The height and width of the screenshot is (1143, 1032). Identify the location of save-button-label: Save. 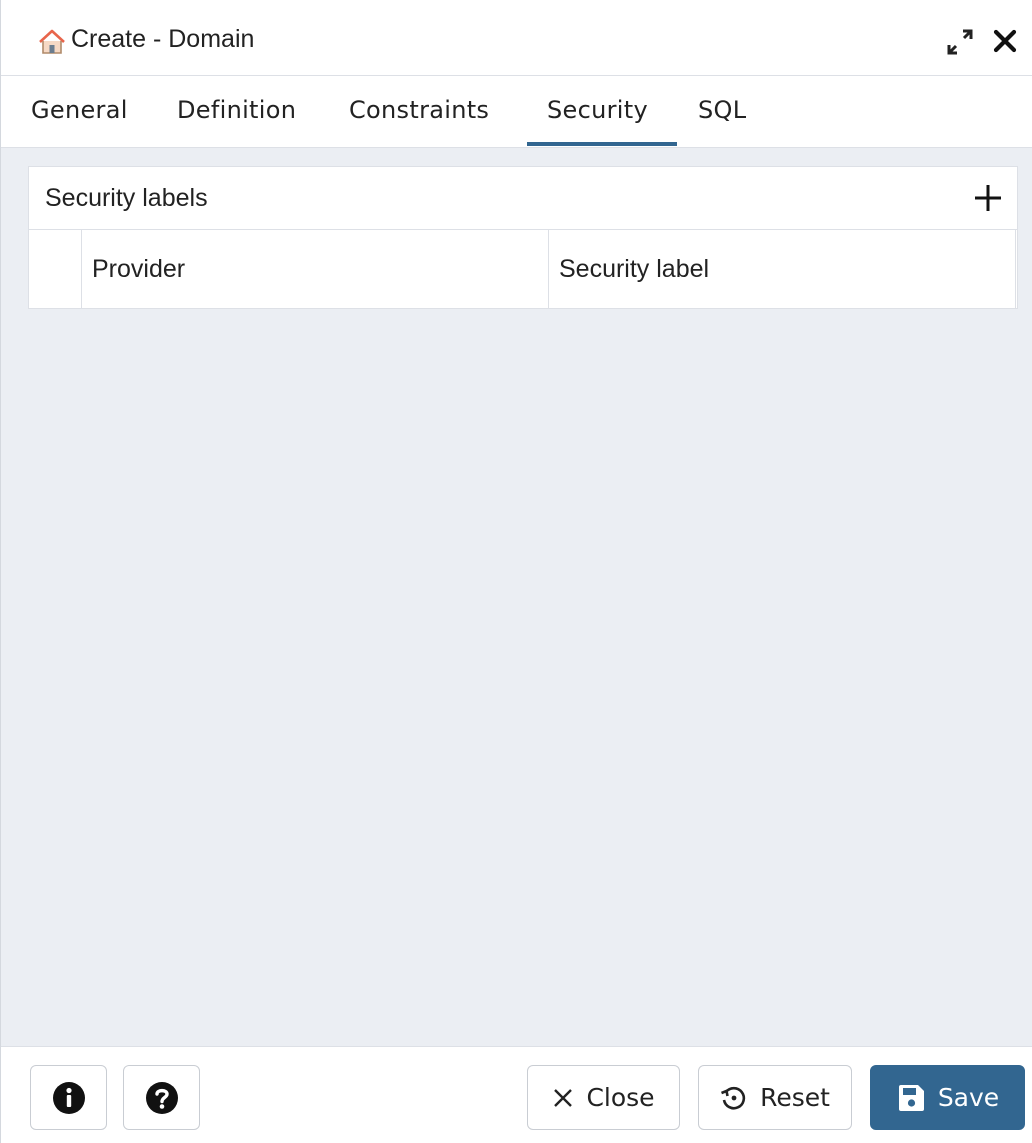
(968, 1097).